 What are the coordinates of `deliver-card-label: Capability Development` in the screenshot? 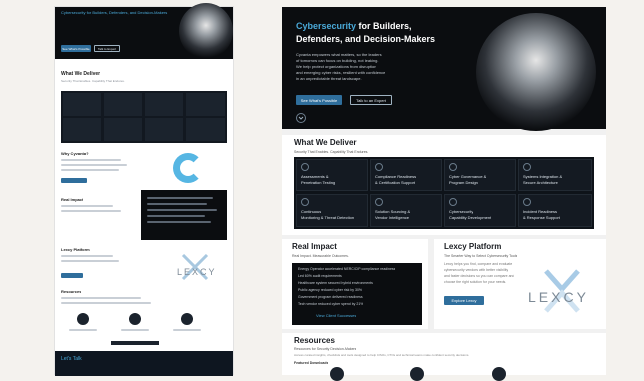 It's located at (470, 217).